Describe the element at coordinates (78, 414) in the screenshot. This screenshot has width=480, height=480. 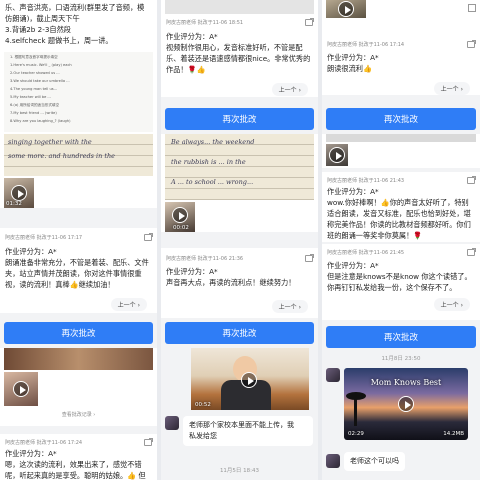
I see `view-history-link: 查看批改记录 ›` at that location.